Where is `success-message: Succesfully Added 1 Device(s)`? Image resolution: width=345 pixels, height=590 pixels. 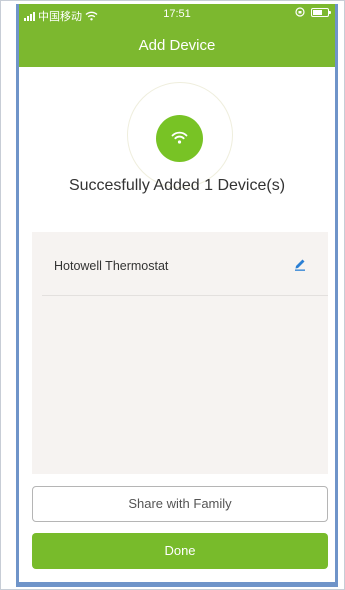
success-message: Succesfully Added 1 Device(s) is located at coordinates (177, 185).